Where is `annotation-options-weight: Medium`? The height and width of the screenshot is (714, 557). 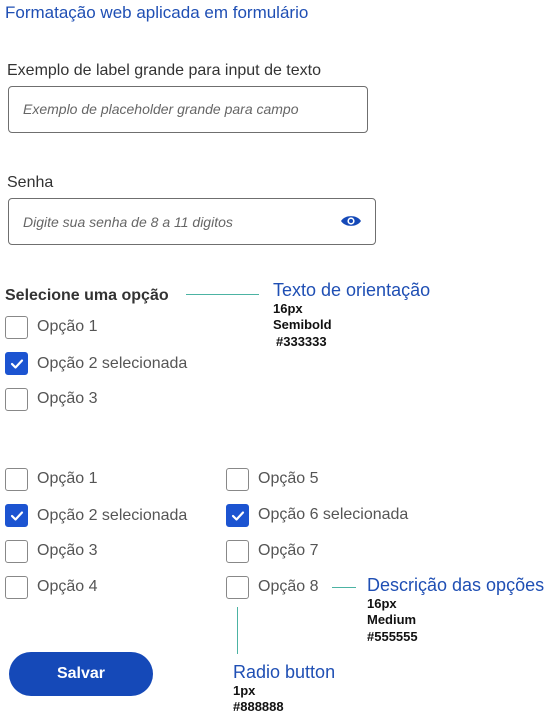
annotation-options-weight: Medium is located at coordinates (392, 619).